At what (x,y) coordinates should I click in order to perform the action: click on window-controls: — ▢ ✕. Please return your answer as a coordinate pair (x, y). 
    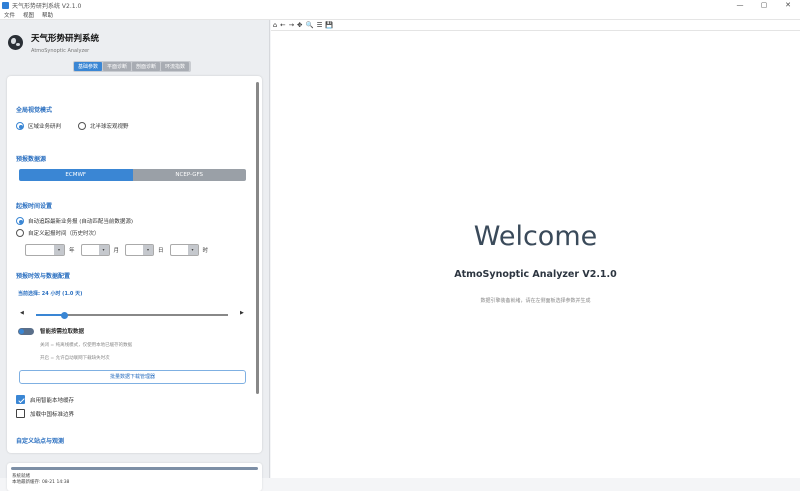
    Looking at the image, I should click on (764, 5).